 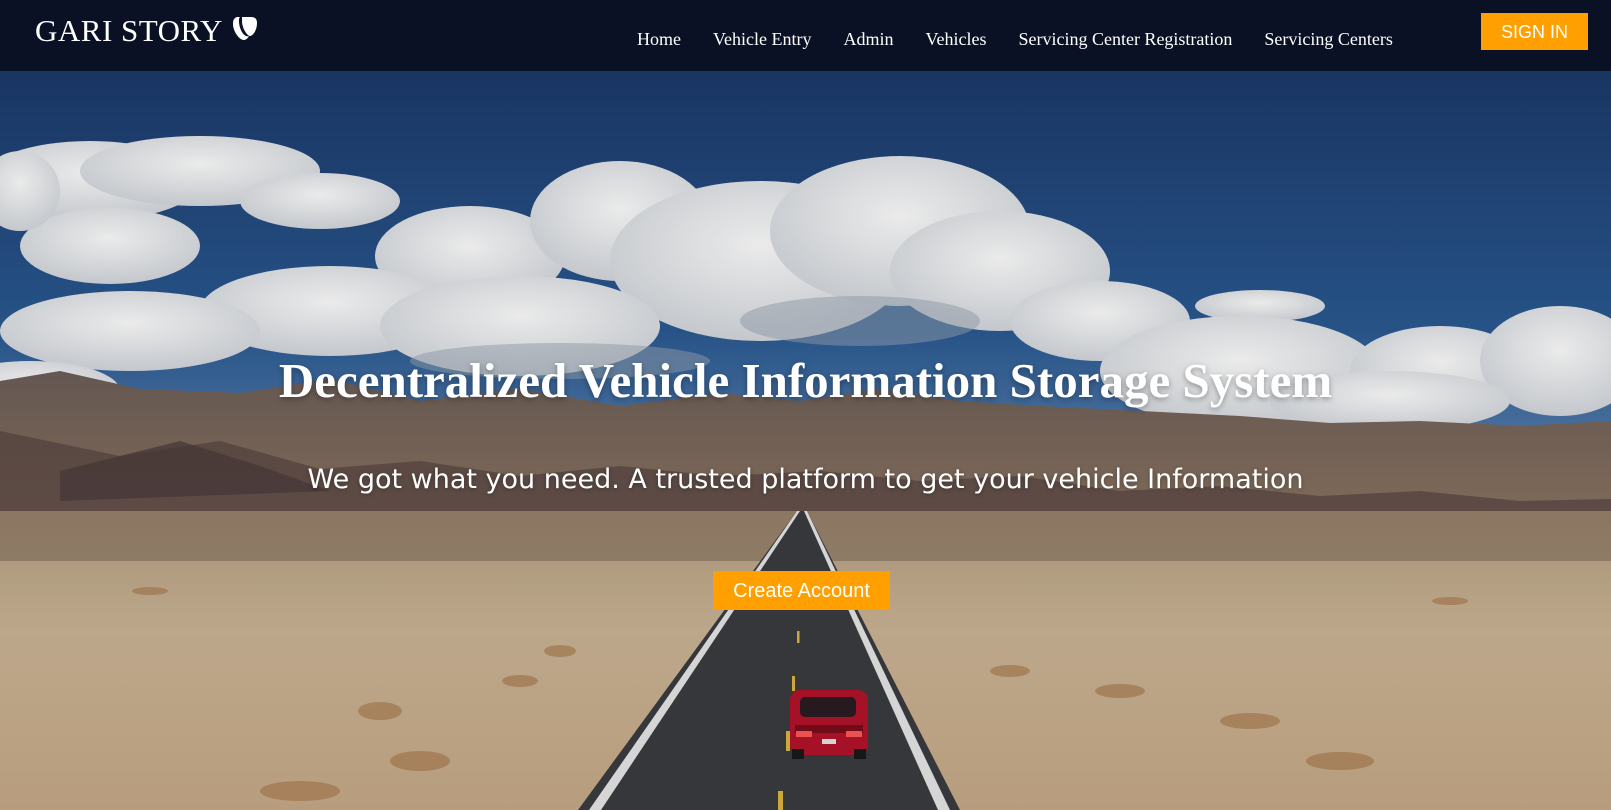 I want to click on create-account-button: Create Account, so click(x=801, y=590).